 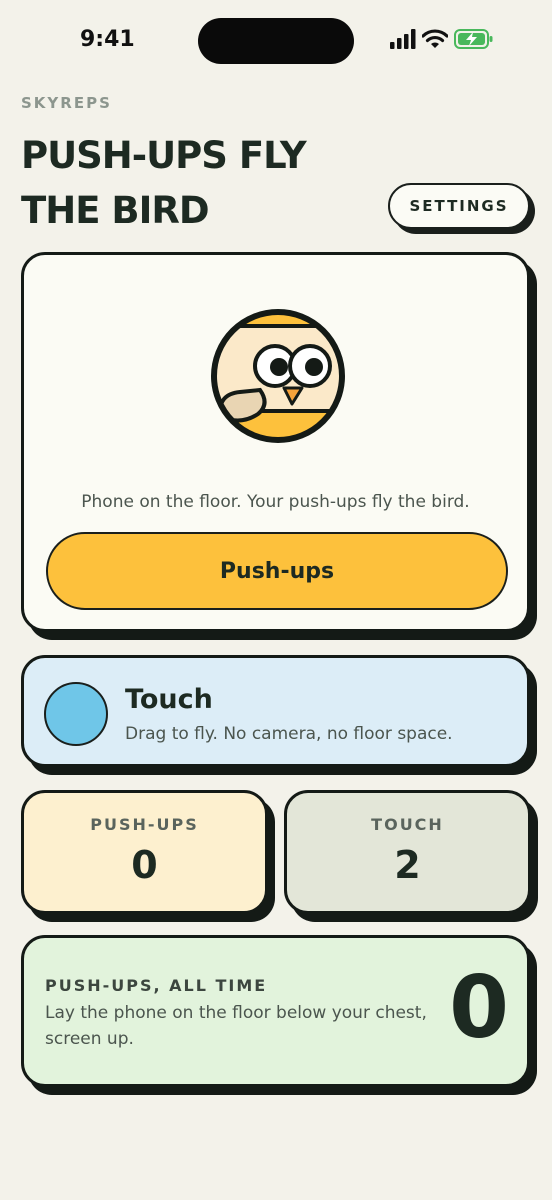 I want to click on signal-icon, so click(x=403, y=41).